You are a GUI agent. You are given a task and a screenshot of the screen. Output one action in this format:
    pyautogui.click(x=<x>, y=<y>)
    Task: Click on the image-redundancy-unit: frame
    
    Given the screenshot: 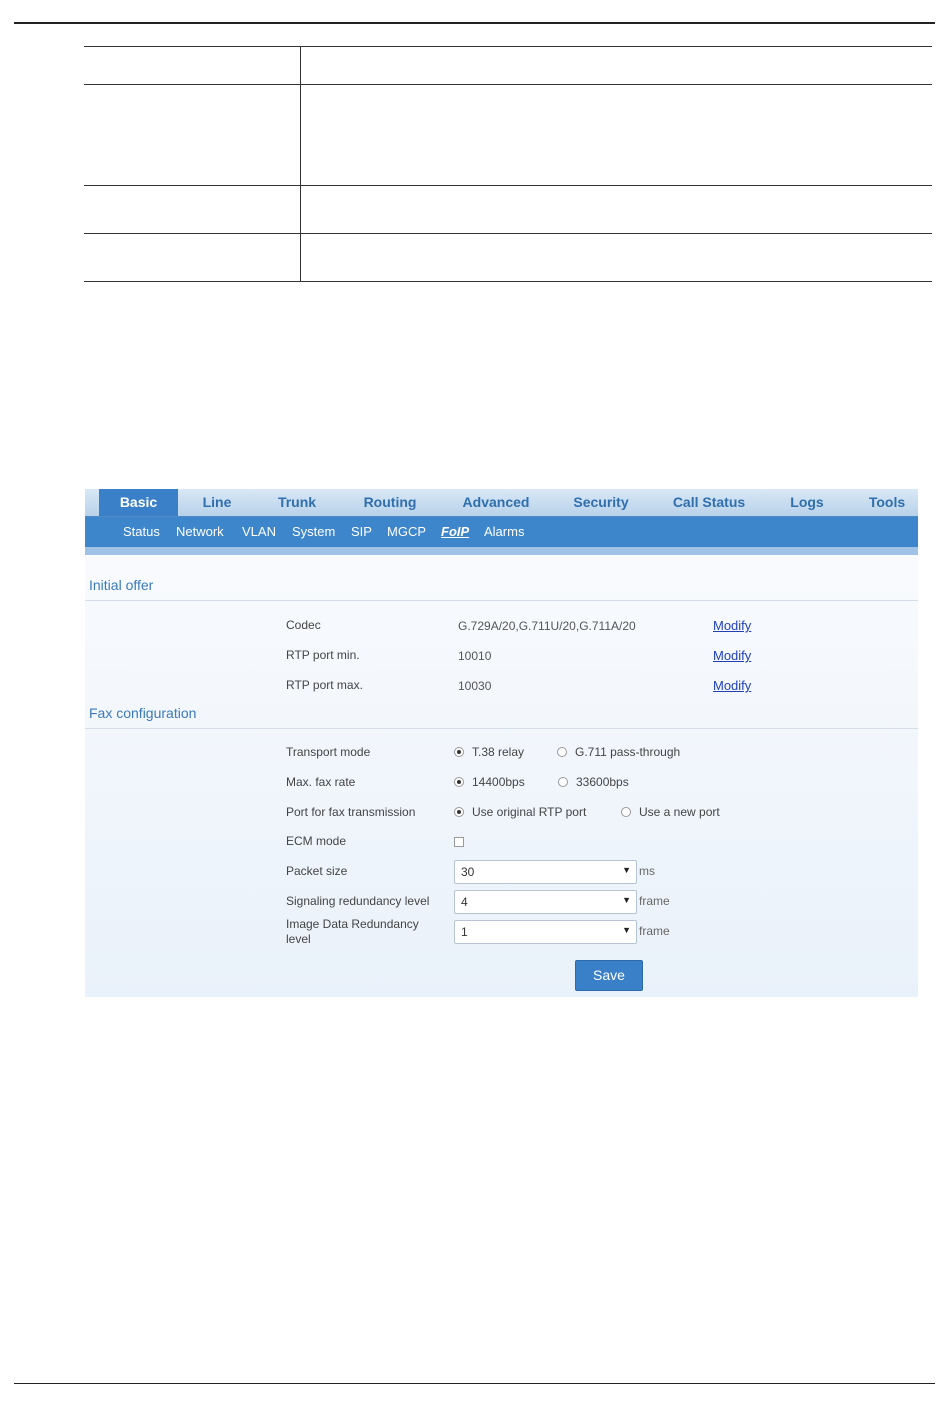 What is the action you would take?
    pyautogui.click(x=654, y=931)
    